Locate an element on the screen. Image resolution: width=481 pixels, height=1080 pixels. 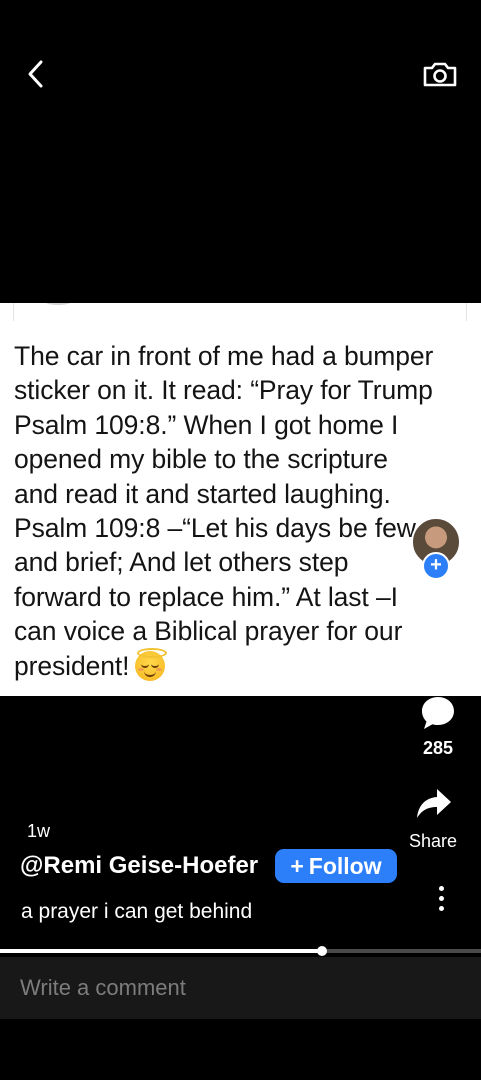
image-artifact is located at coordinates (58, 304).